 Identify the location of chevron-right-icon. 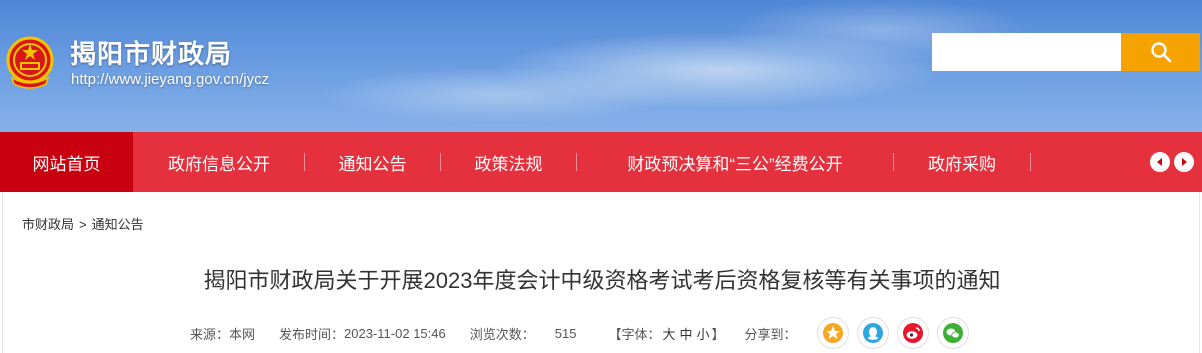
(1184, 162).